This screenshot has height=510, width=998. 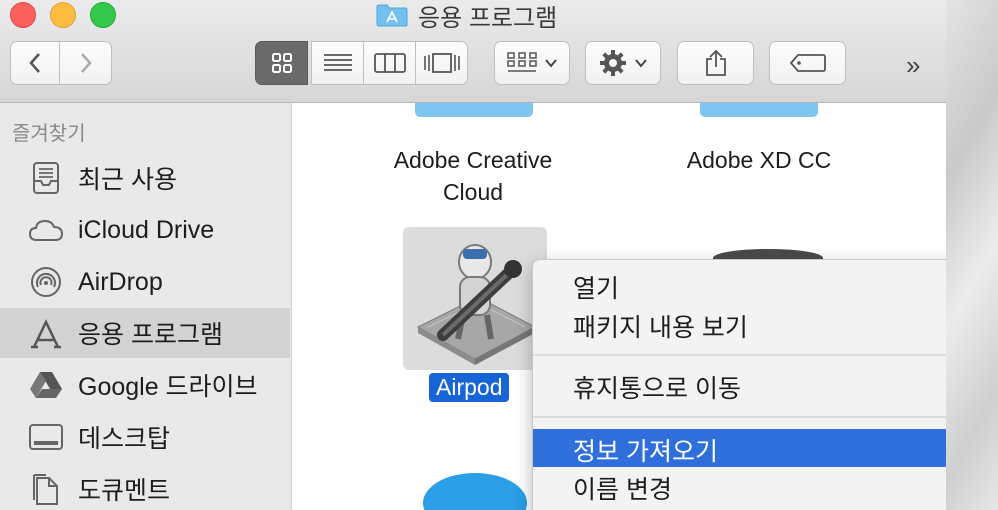 I want to click on recents-icon, so click(x=46, y=178).